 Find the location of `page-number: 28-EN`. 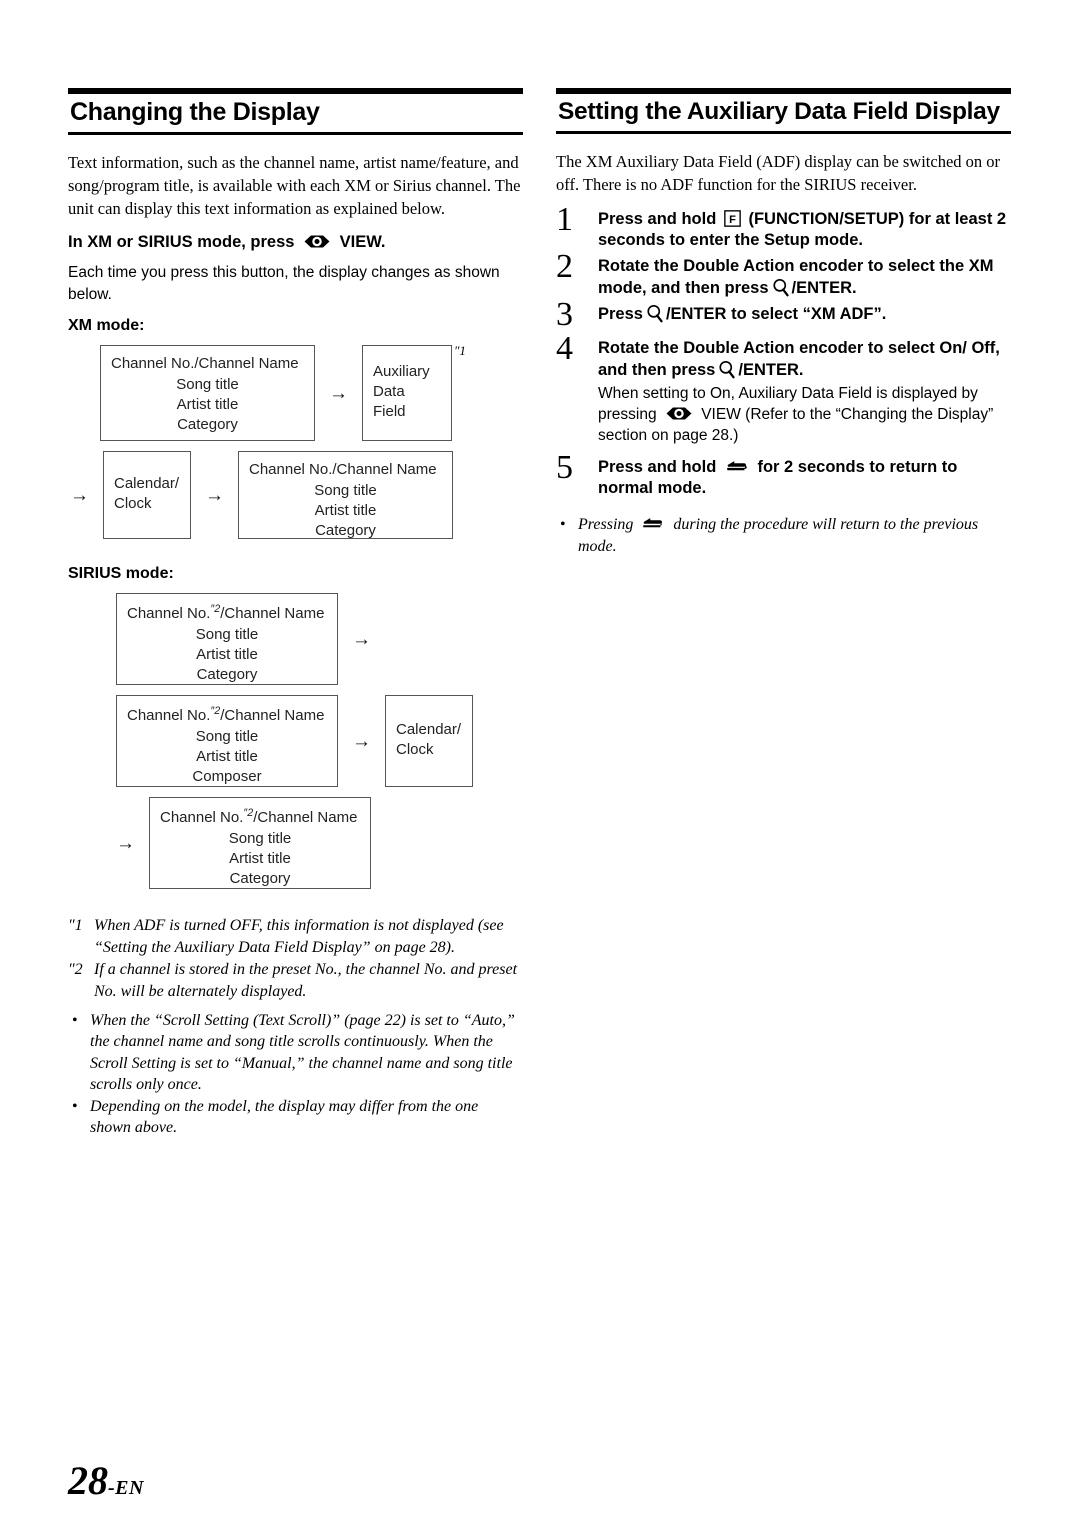

page-number: 28-EN is located at coordinates (106, 1480).